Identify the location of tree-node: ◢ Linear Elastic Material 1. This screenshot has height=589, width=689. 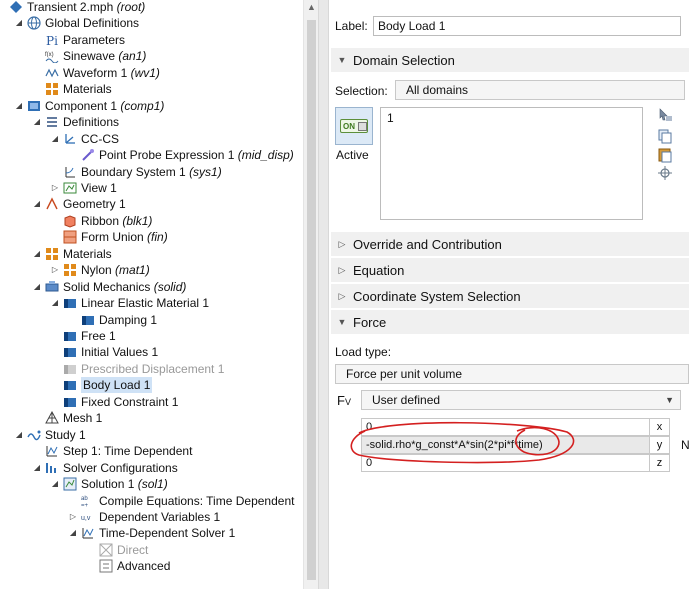
(129, 303).